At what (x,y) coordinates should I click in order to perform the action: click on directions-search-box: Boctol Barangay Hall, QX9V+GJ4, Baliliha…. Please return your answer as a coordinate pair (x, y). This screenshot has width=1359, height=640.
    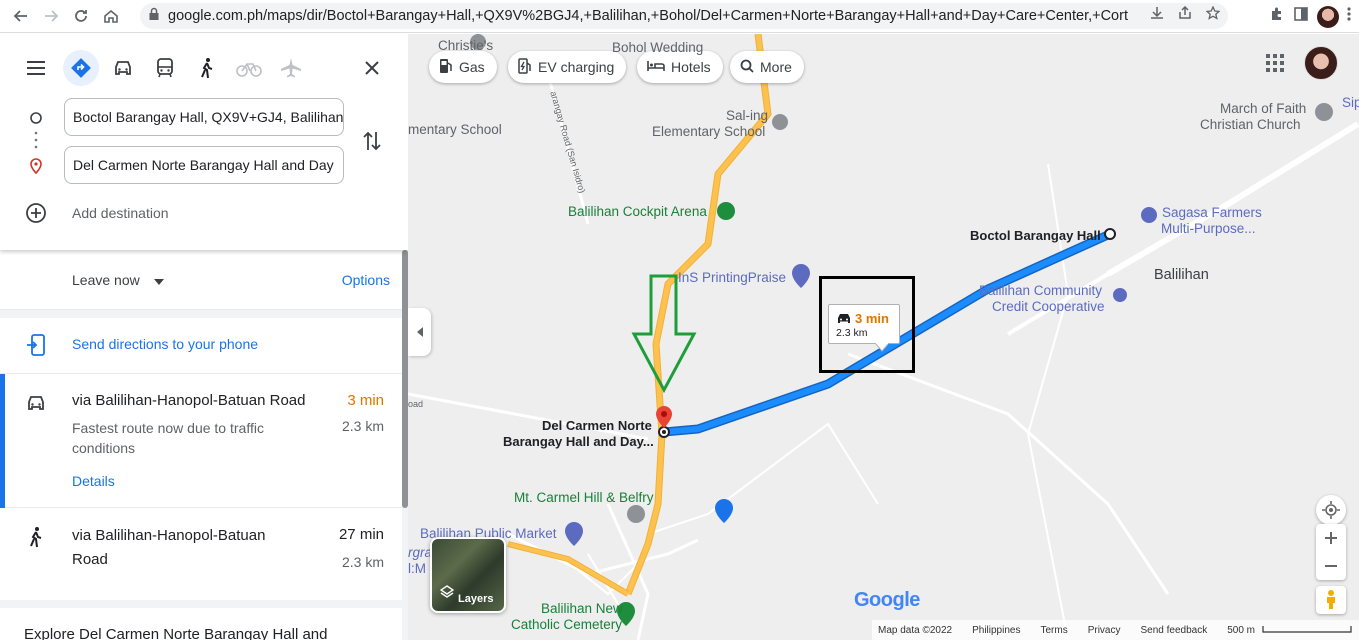
    Looking at the image, I should click on (204, 142).